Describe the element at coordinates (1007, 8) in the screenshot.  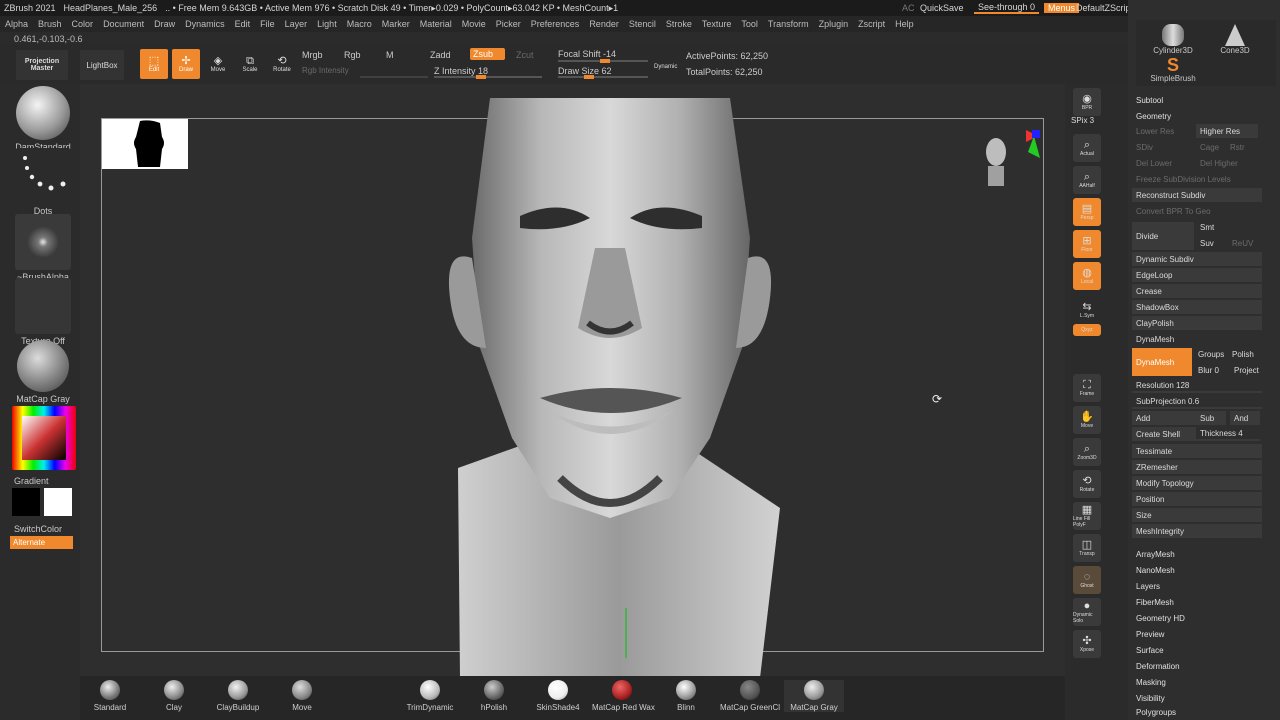
I see `seethrough-slider: See-through 0` at that location.